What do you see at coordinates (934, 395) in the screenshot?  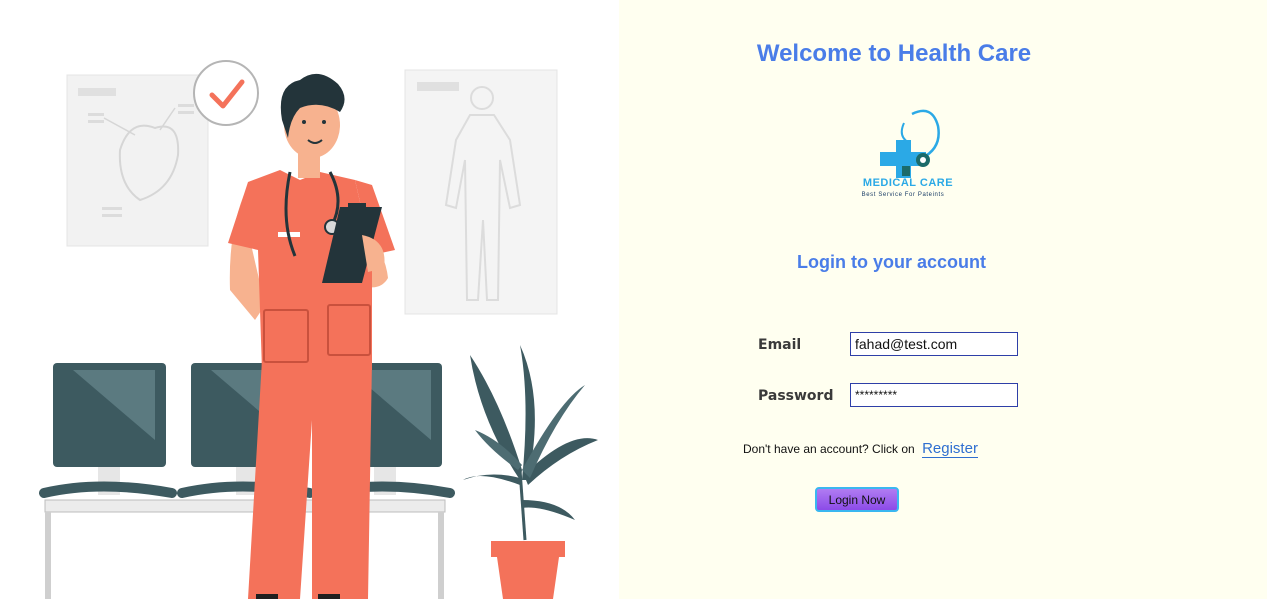 I see `password-field` at bounding box center [934, 395].